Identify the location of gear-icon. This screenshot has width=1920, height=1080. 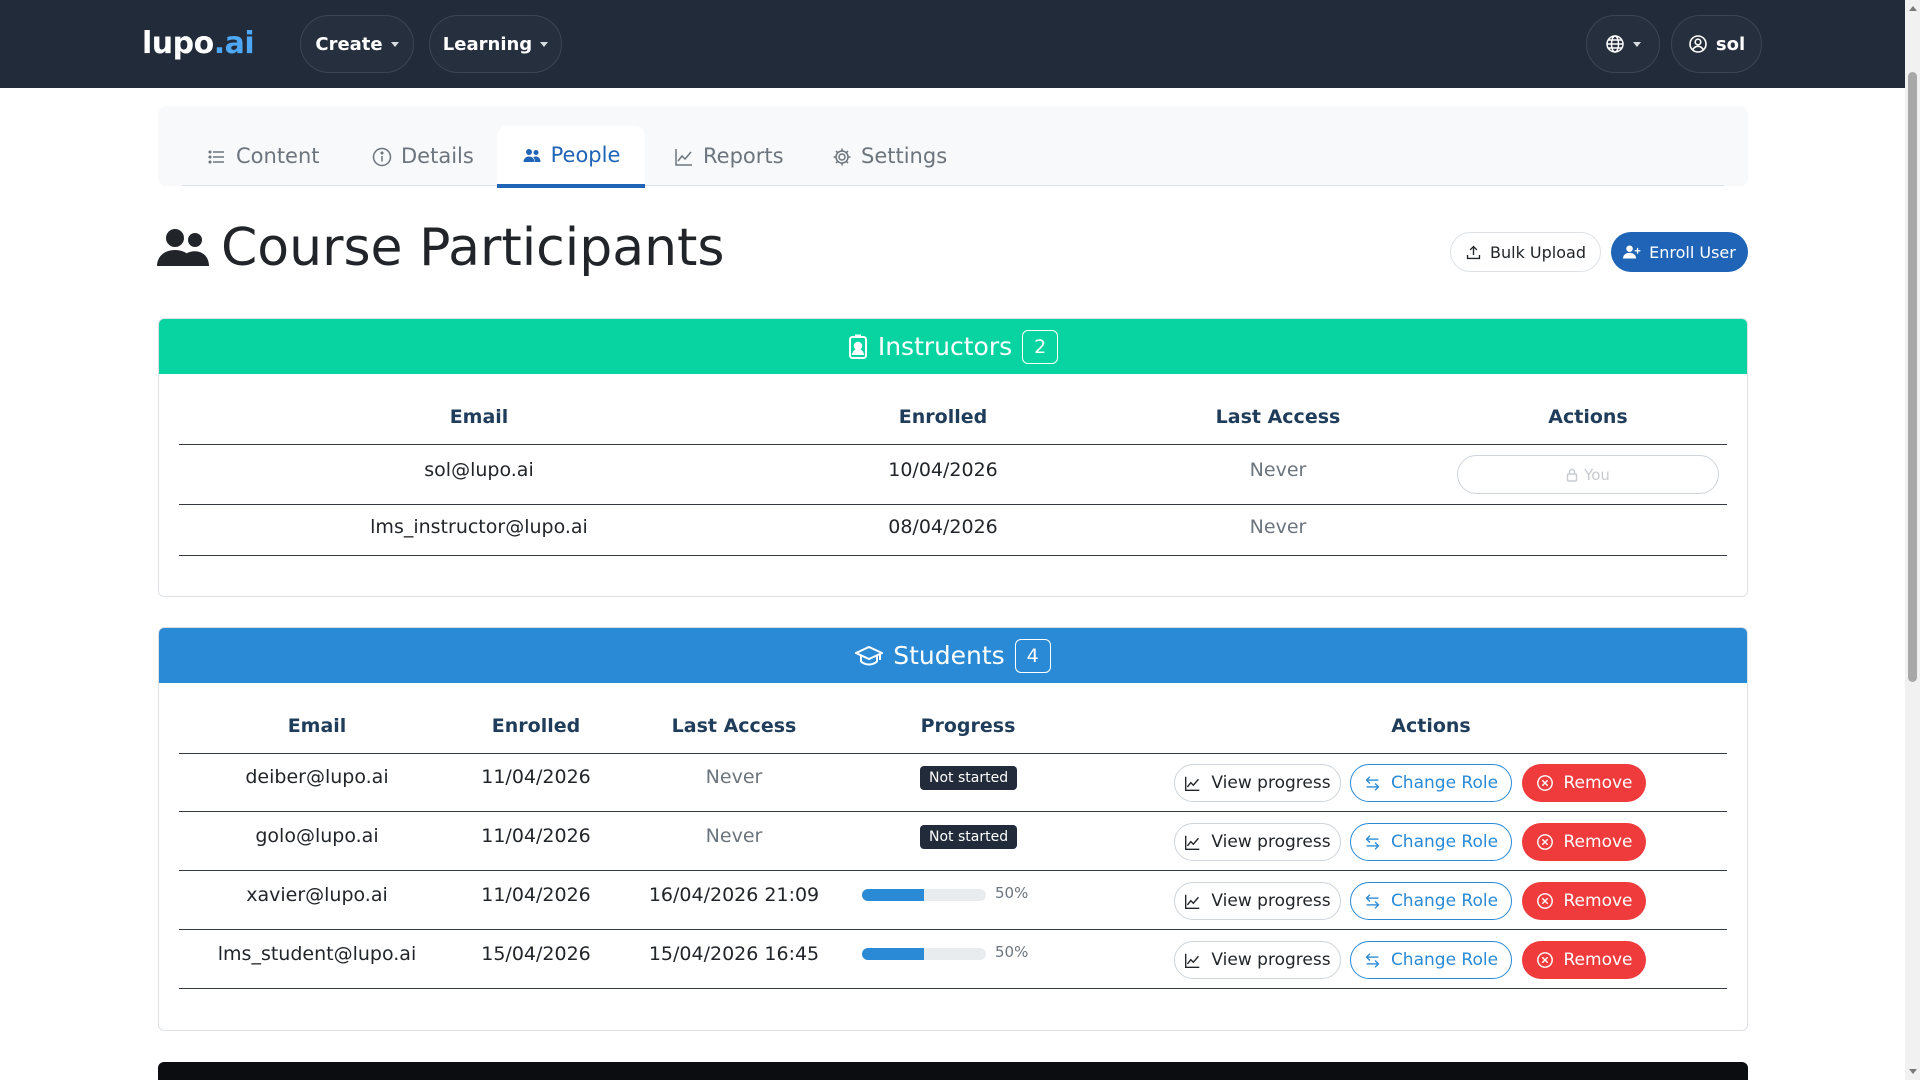
(842, 157).